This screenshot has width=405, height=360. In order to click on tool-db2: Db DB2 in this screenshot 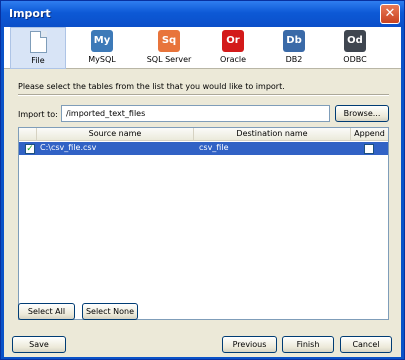, I will do `click(294, 48)`.